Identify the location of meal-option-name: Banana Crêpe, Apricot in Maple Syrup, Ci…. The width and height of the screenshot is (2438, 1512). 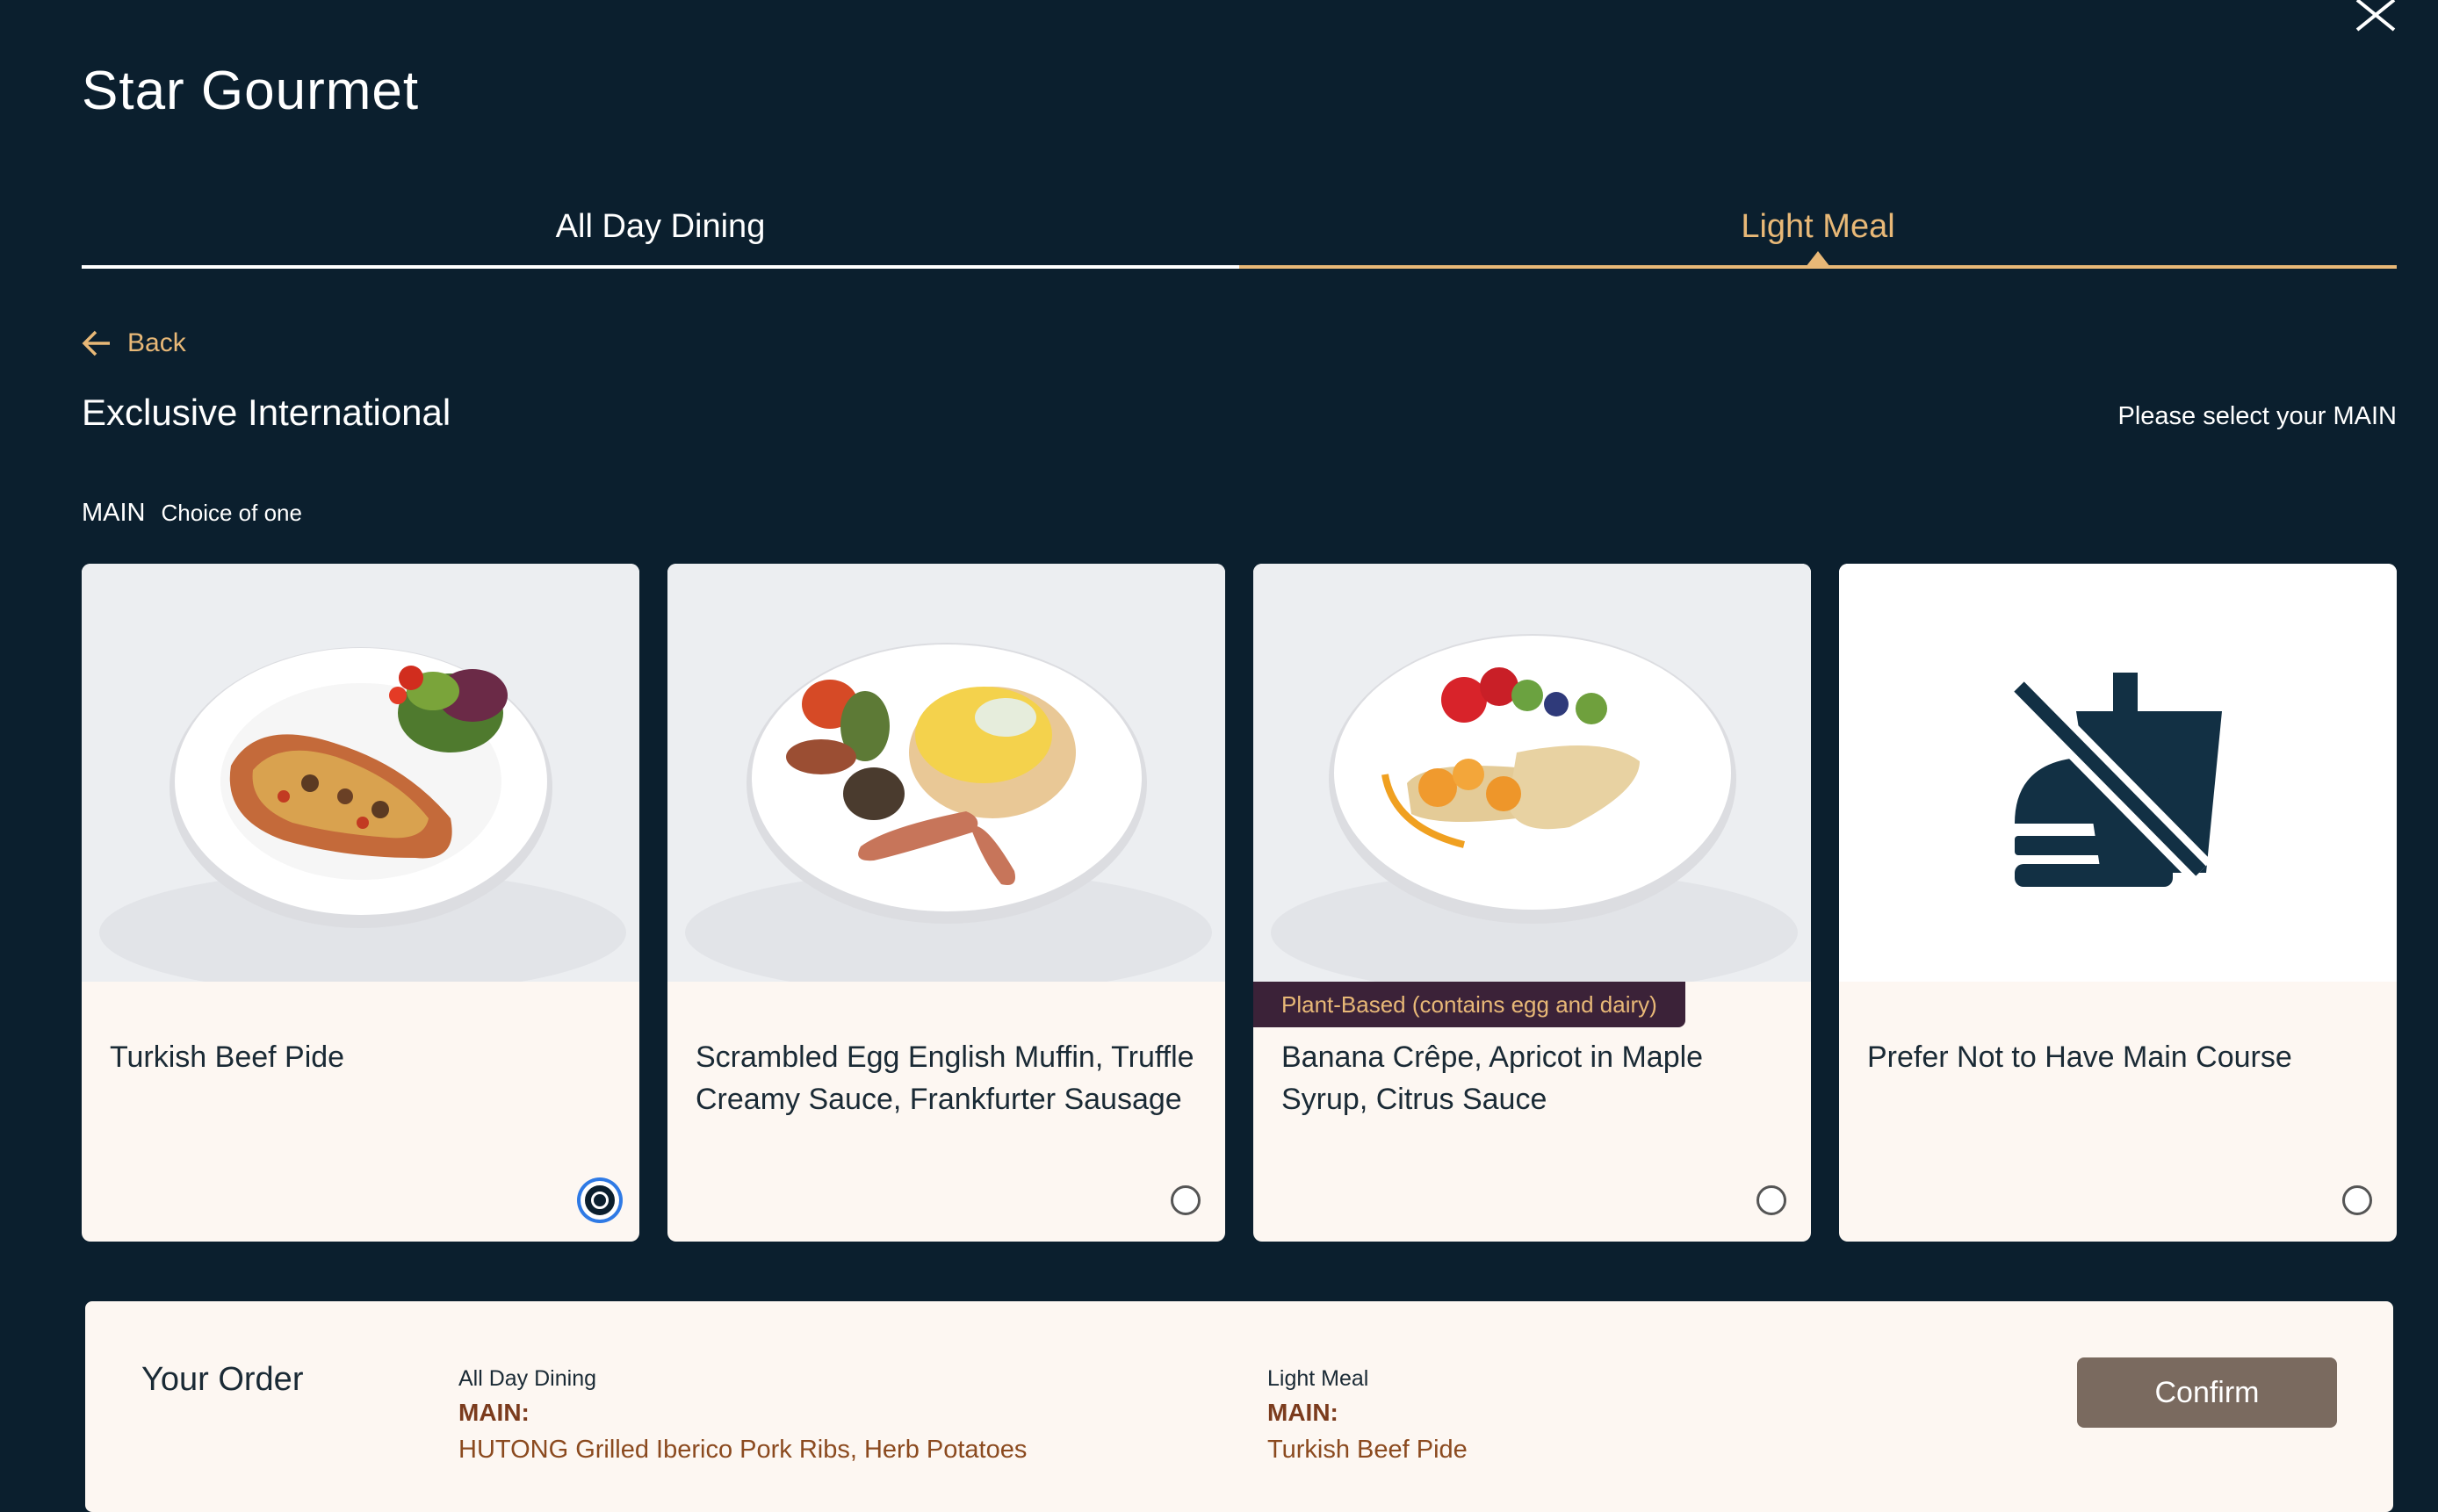
(1493, 1078).